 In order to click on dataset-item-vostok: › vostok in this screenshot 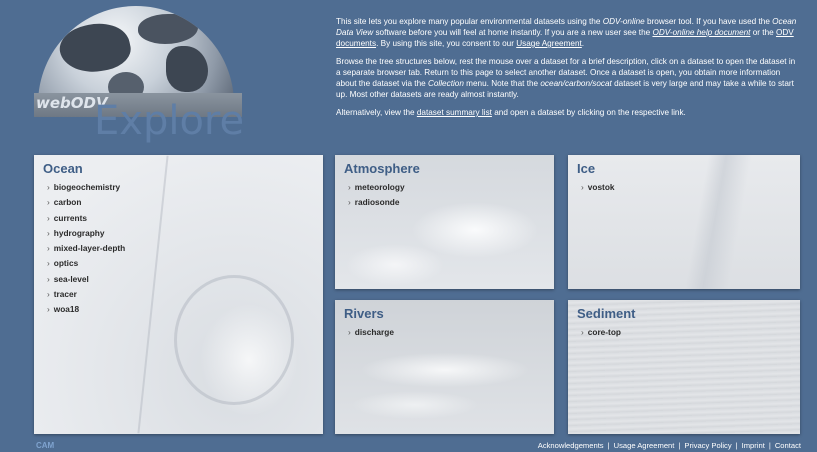, I will do `click(598, 187)`.